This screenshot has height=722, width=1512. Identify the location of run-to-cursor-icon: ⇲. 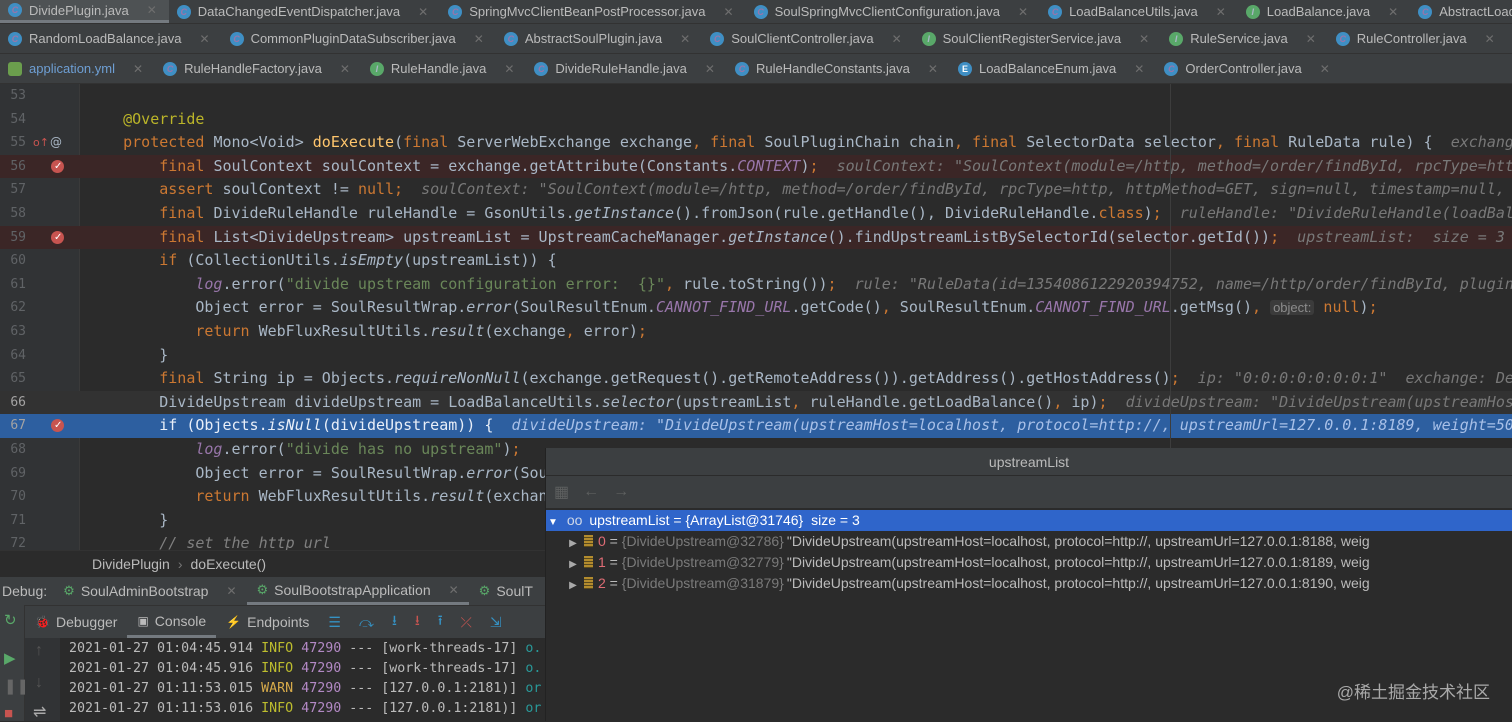
(496, 622).